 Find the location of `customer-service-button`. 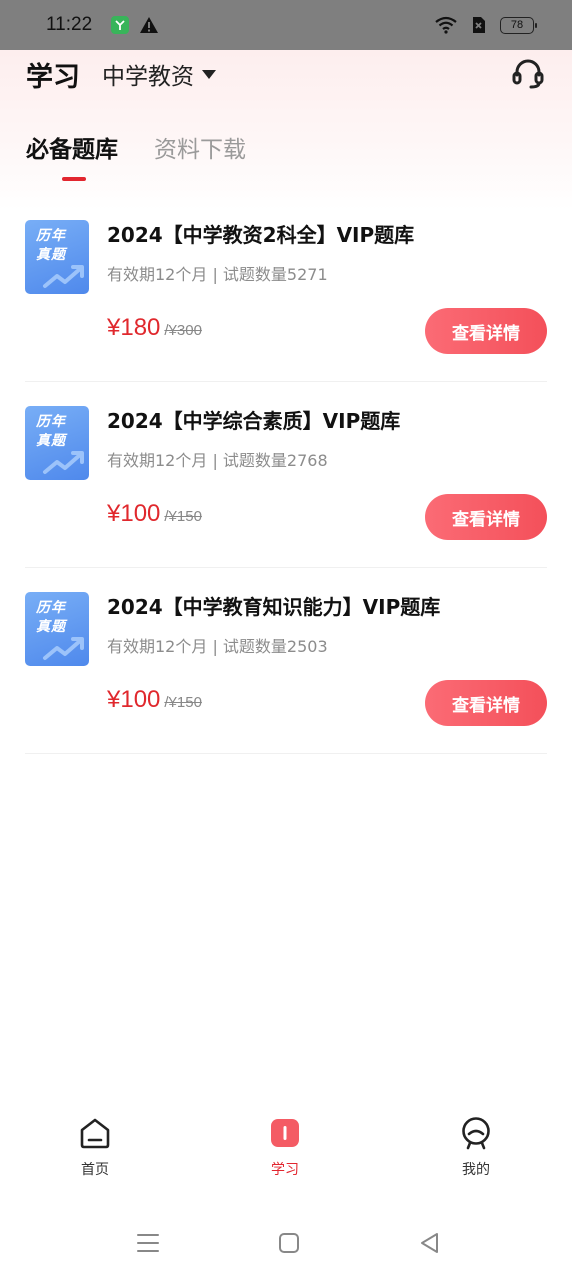

customer-service-button is located at coordinates (528, 74).